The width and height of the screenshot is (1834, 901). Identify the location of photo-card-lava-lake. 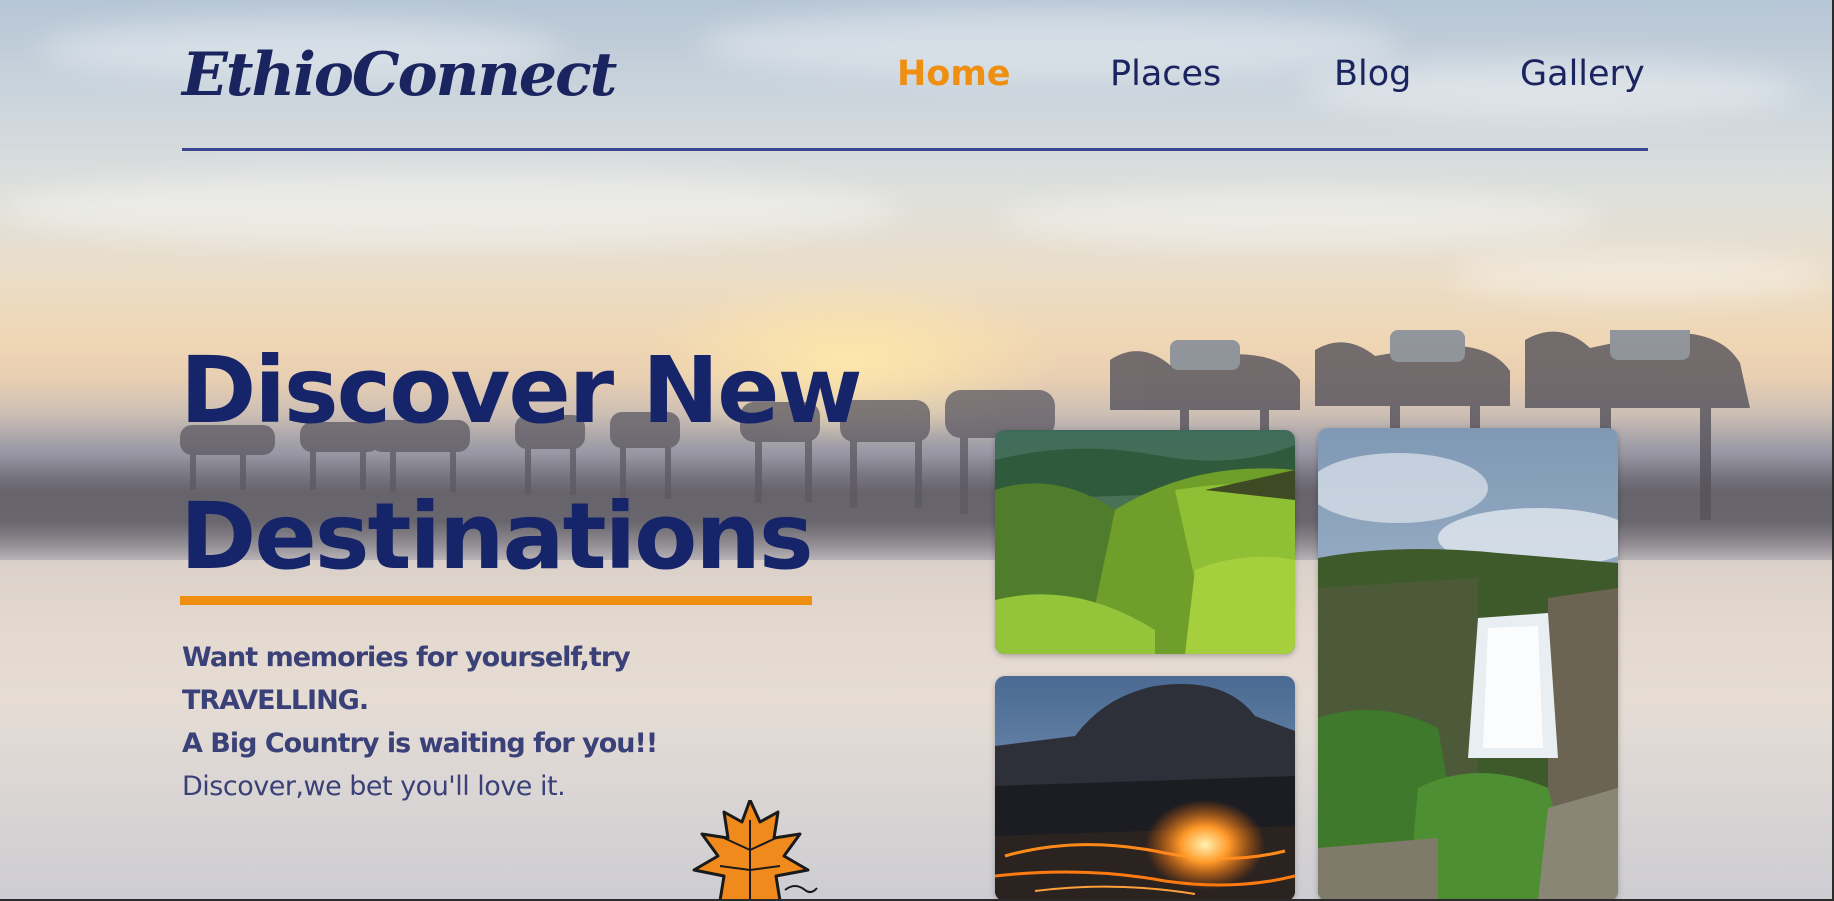
(1145, 787).